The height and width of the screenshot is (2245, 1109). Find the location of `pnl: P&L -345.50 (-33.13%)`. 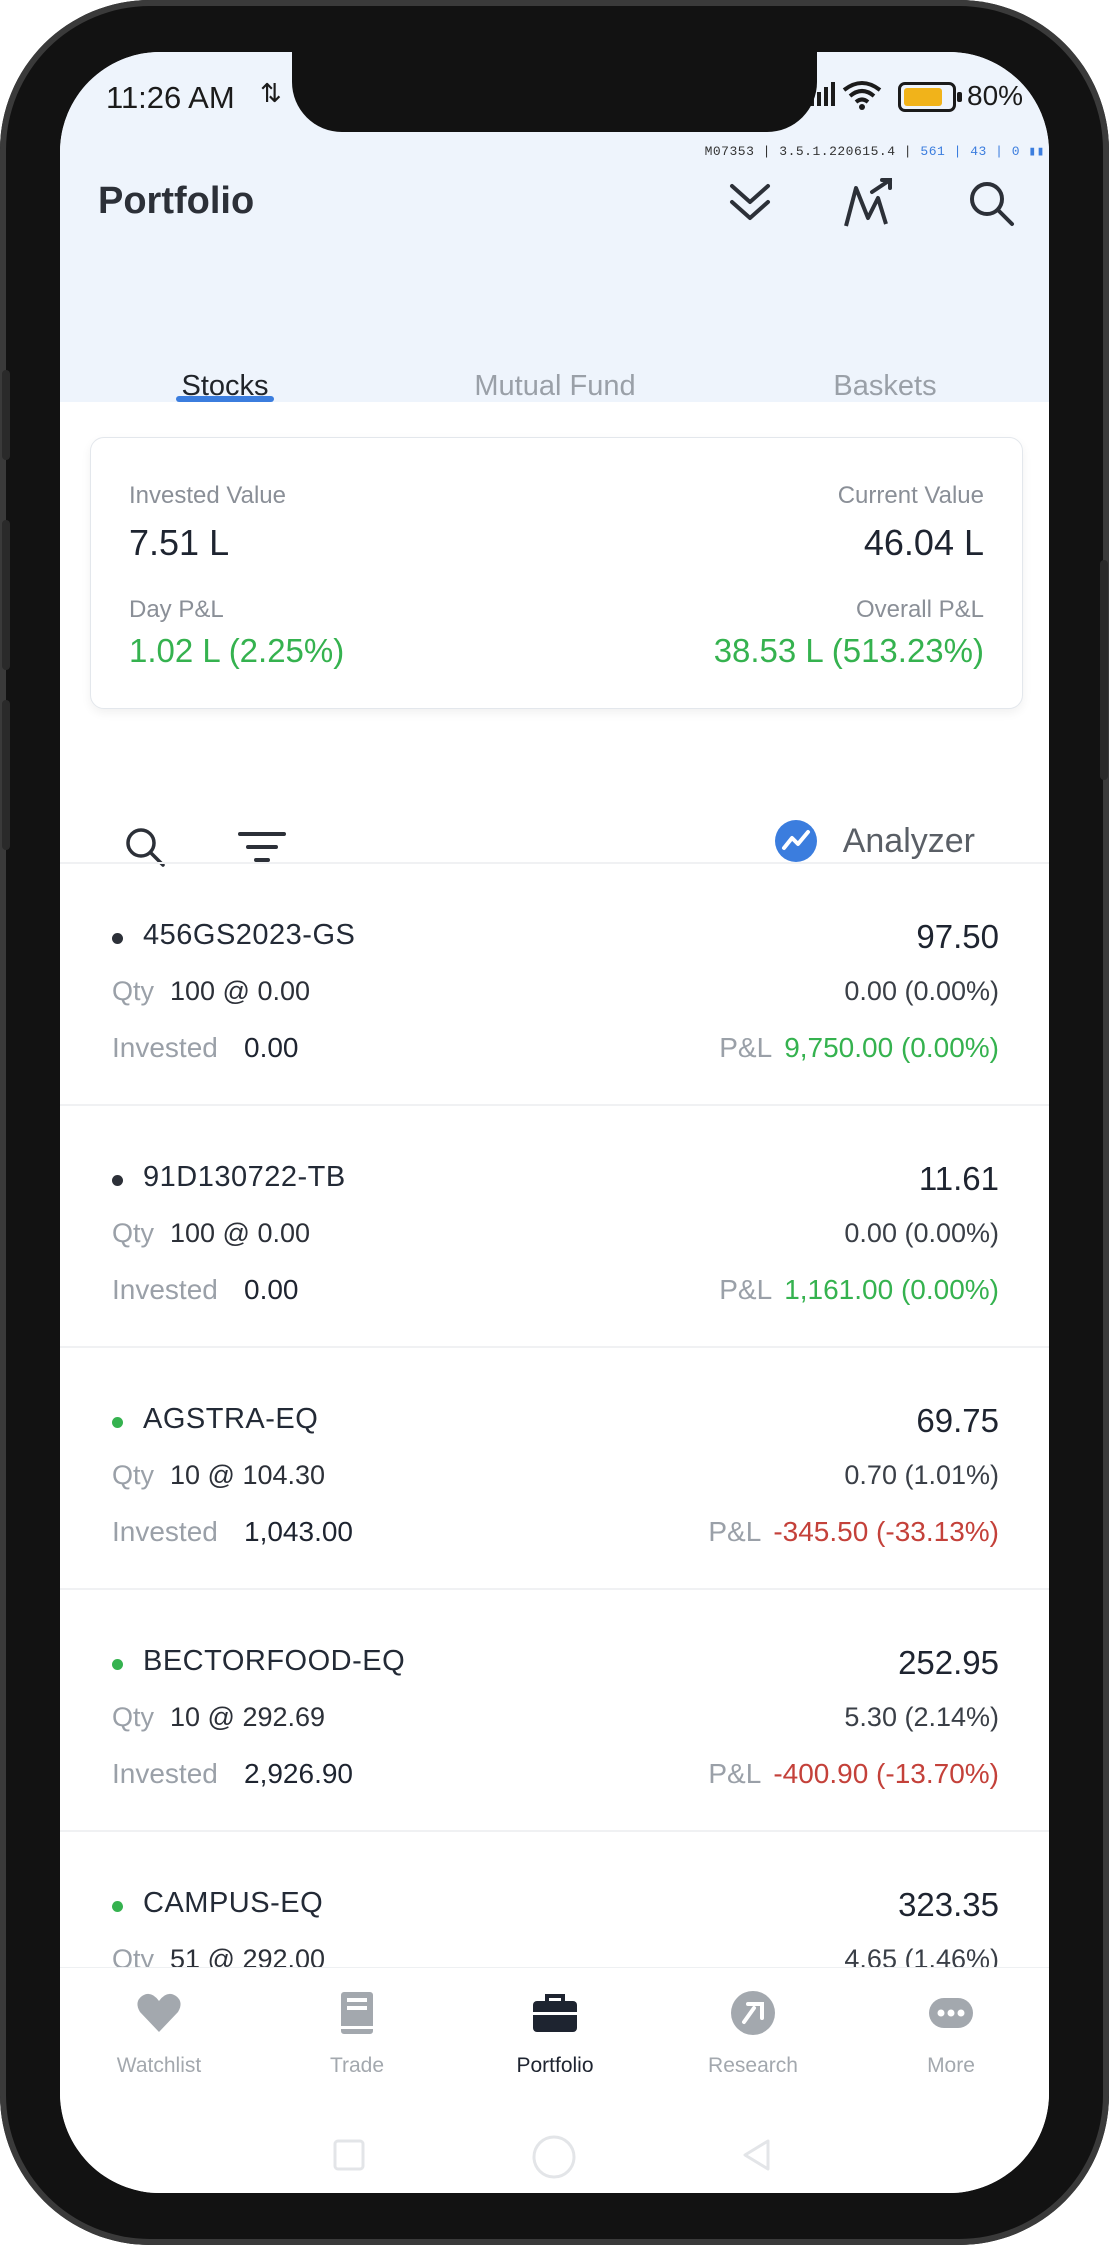

pnl: P&L -345.50 (-33.13%) is located at coordinates (853, 1532).